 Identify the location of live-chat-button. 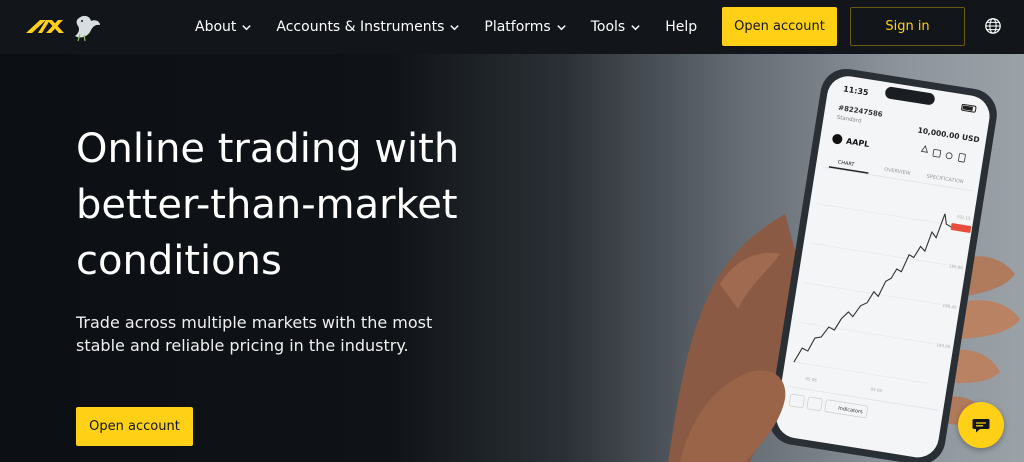
(981, 425).